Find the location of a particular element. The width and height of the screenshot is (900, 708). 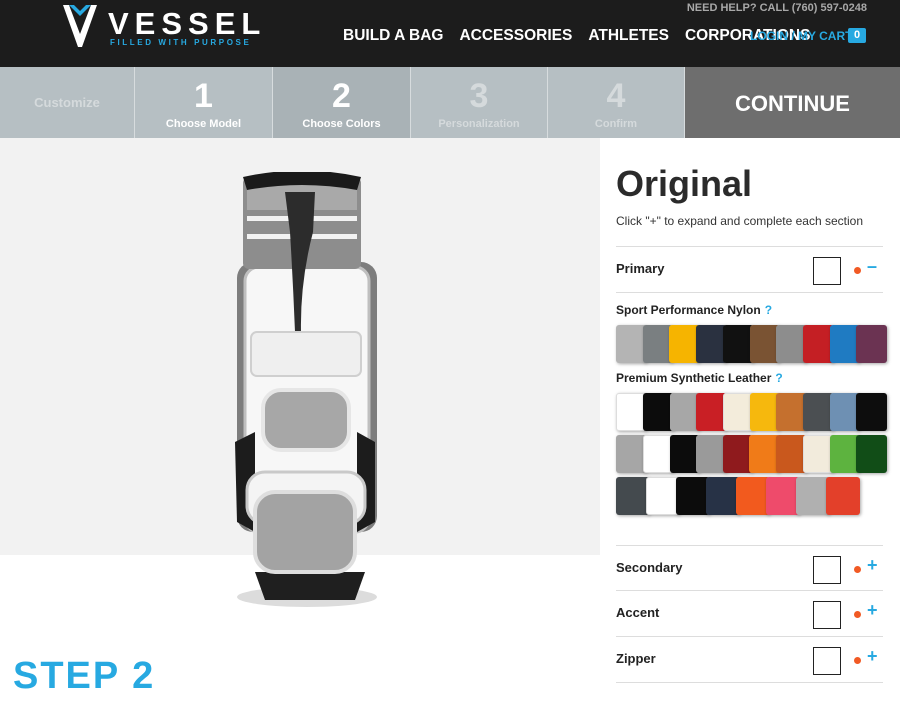

continue-button: CONTINUE is located at coordinates (792, 102).